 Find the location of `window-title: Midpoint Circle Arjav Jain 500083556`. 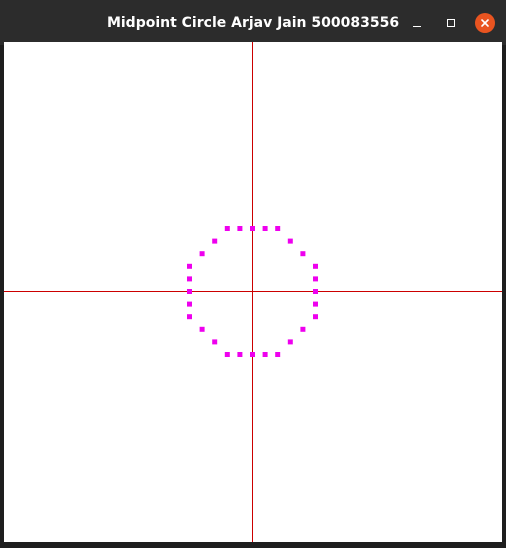

window-title: Midpoint Circle Arjav Jain 500083556 is located at coordinates (253, 23).